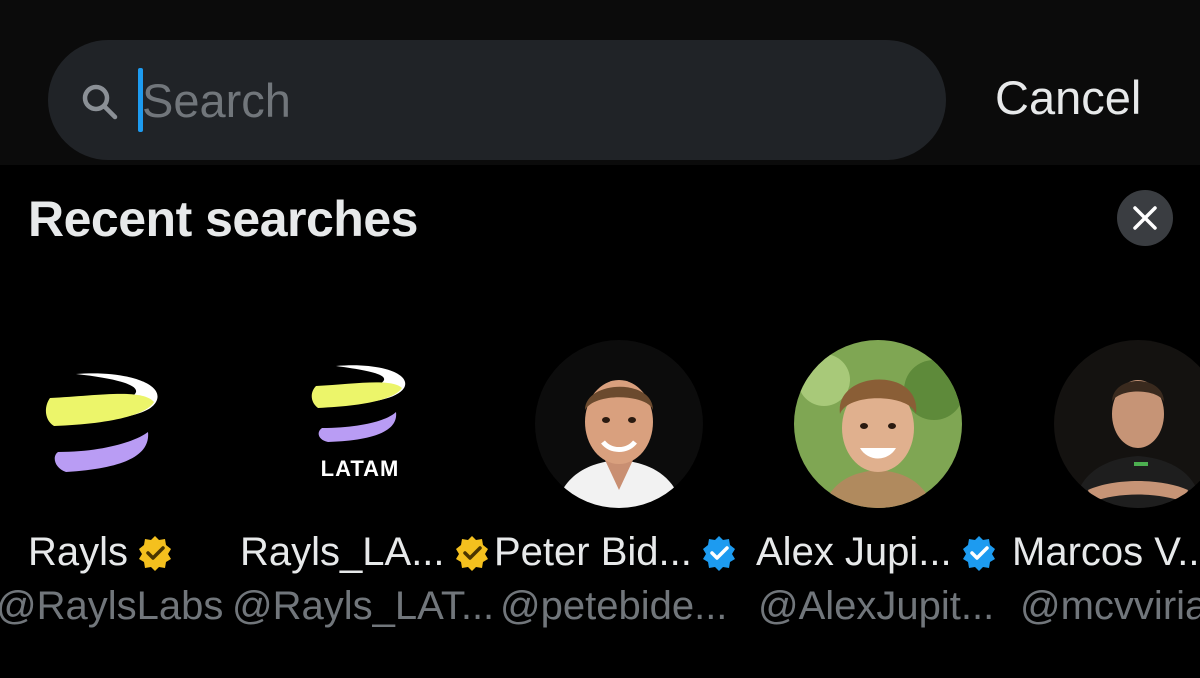  Describe the element at coordinates (358, 403) in the screenshot. I see `rayls-latam-mark` at that location.